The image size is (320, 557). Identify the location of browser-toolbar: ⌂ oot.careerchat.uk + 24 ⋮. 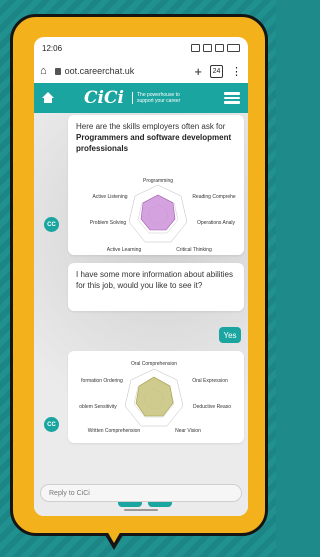
(141, 71).